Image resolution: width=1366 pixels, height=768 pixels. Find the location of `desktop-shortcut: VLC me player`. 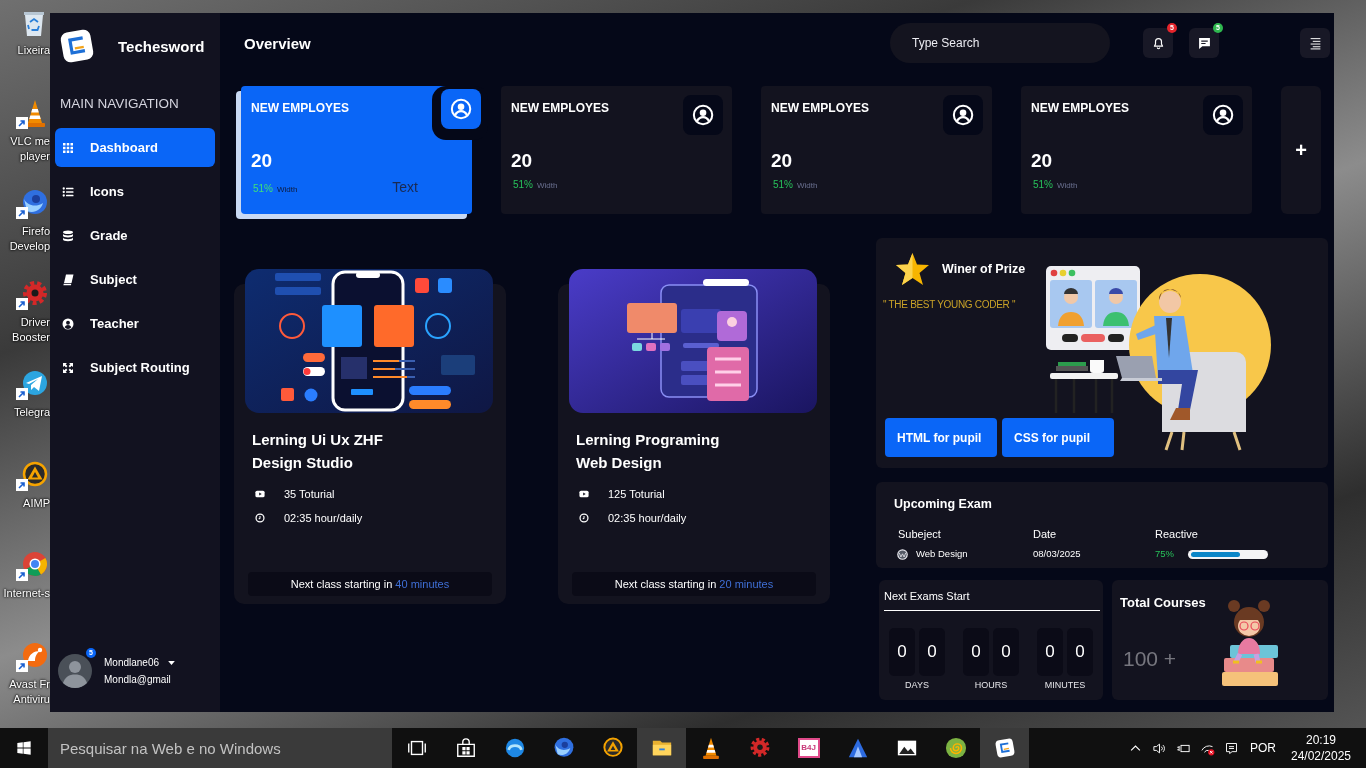

desktop-shortcut: VLC me player is located at coordinates (30, 129).